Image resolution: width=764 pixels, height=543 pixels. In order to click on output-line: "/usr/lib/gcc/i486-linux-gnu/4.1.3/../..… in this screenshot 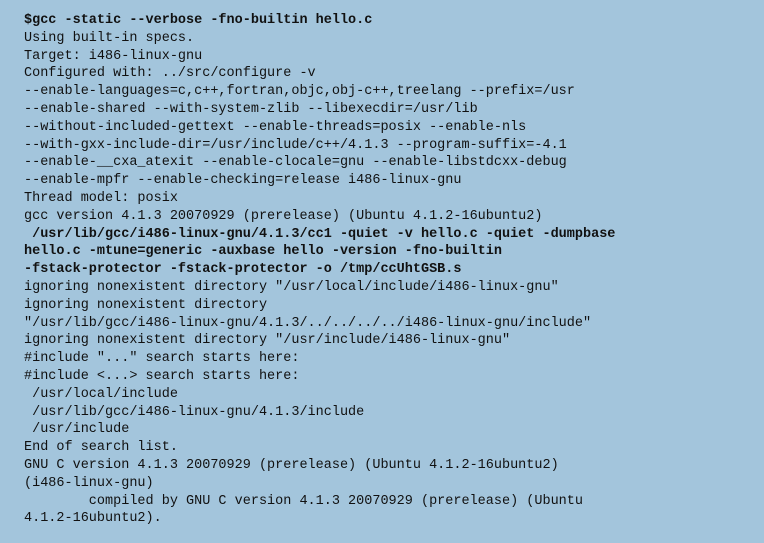, I will do `click(308, 323)`.